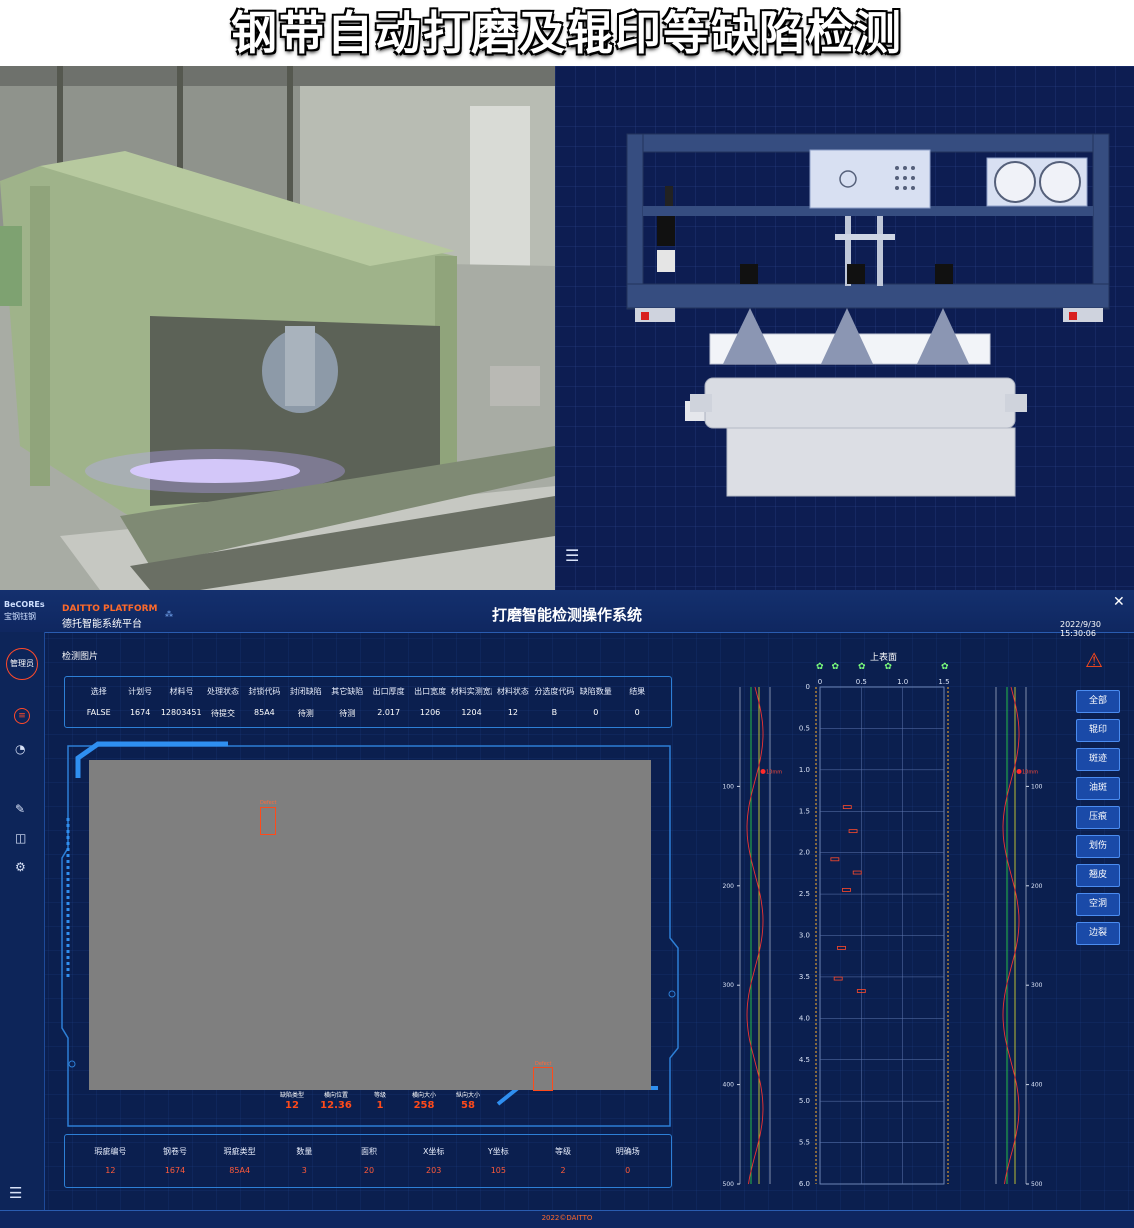 This screenshot has height=1228, width=1134. What do you see at coordinates (140, 691) in the screenshot?
I see `table-header-cell: 计划号` at bounding box center [140, 691].